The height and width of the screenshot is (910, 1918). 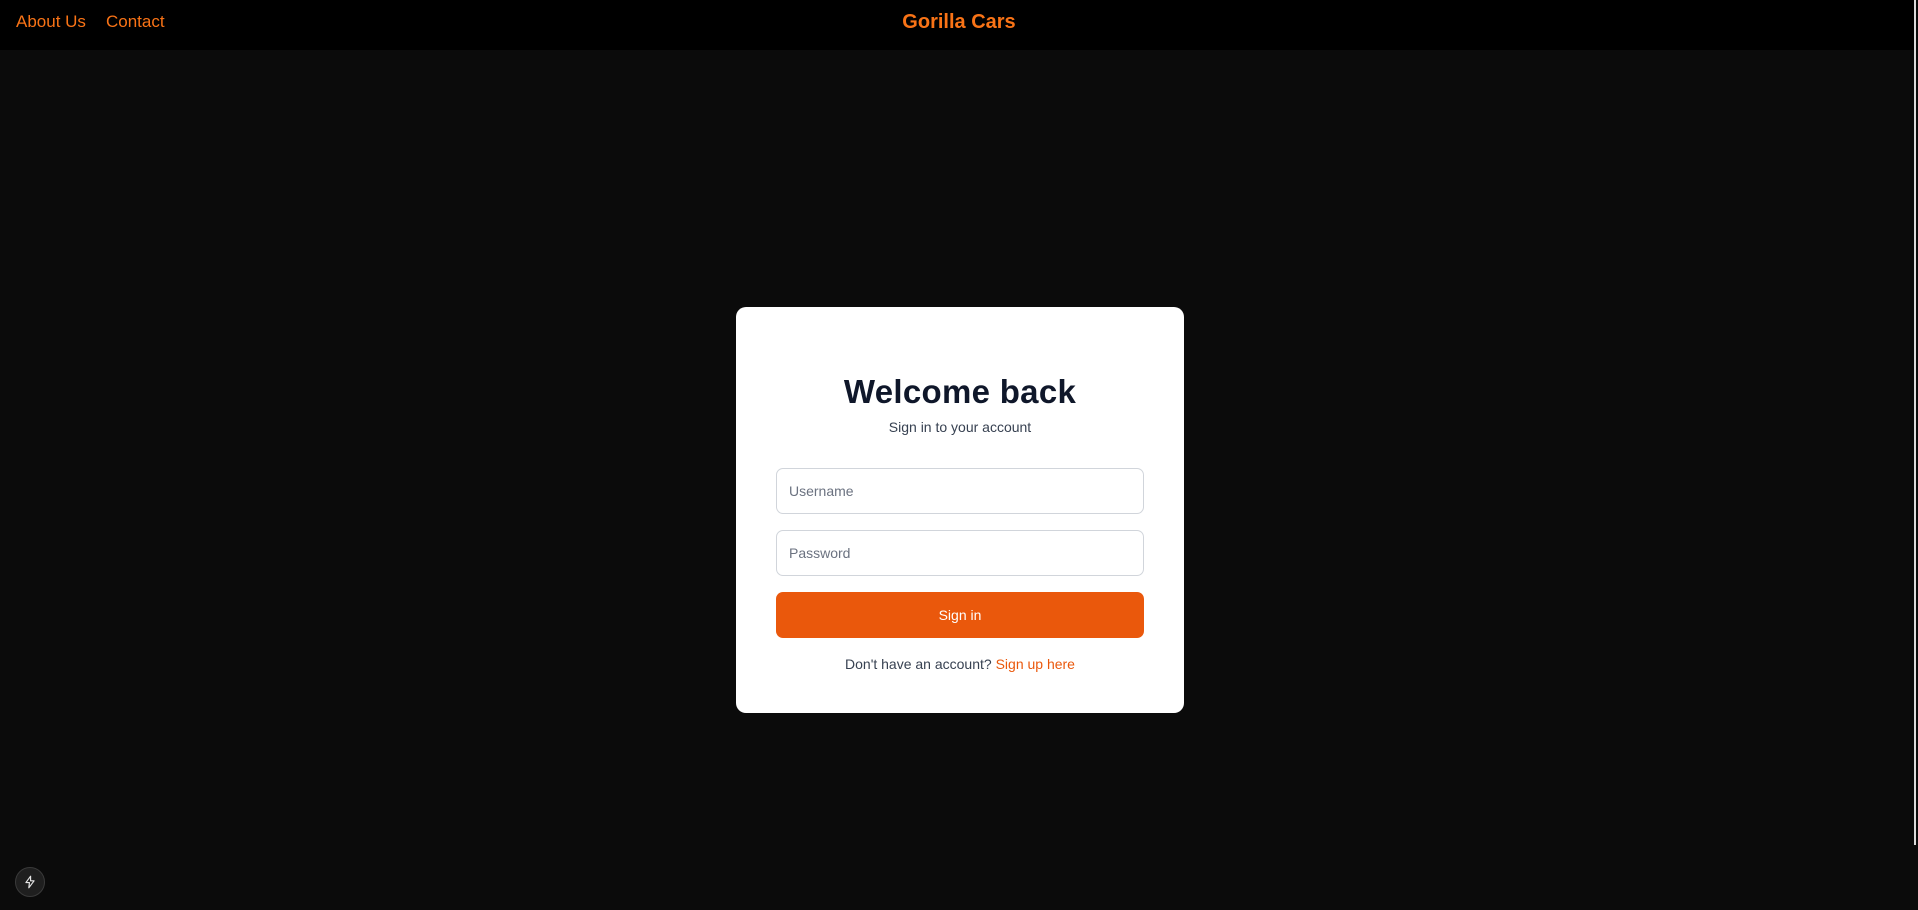 What do you see at coordinates (960, 553) in the screenshot?
I see `password-input` at bounding box center [960, 553].